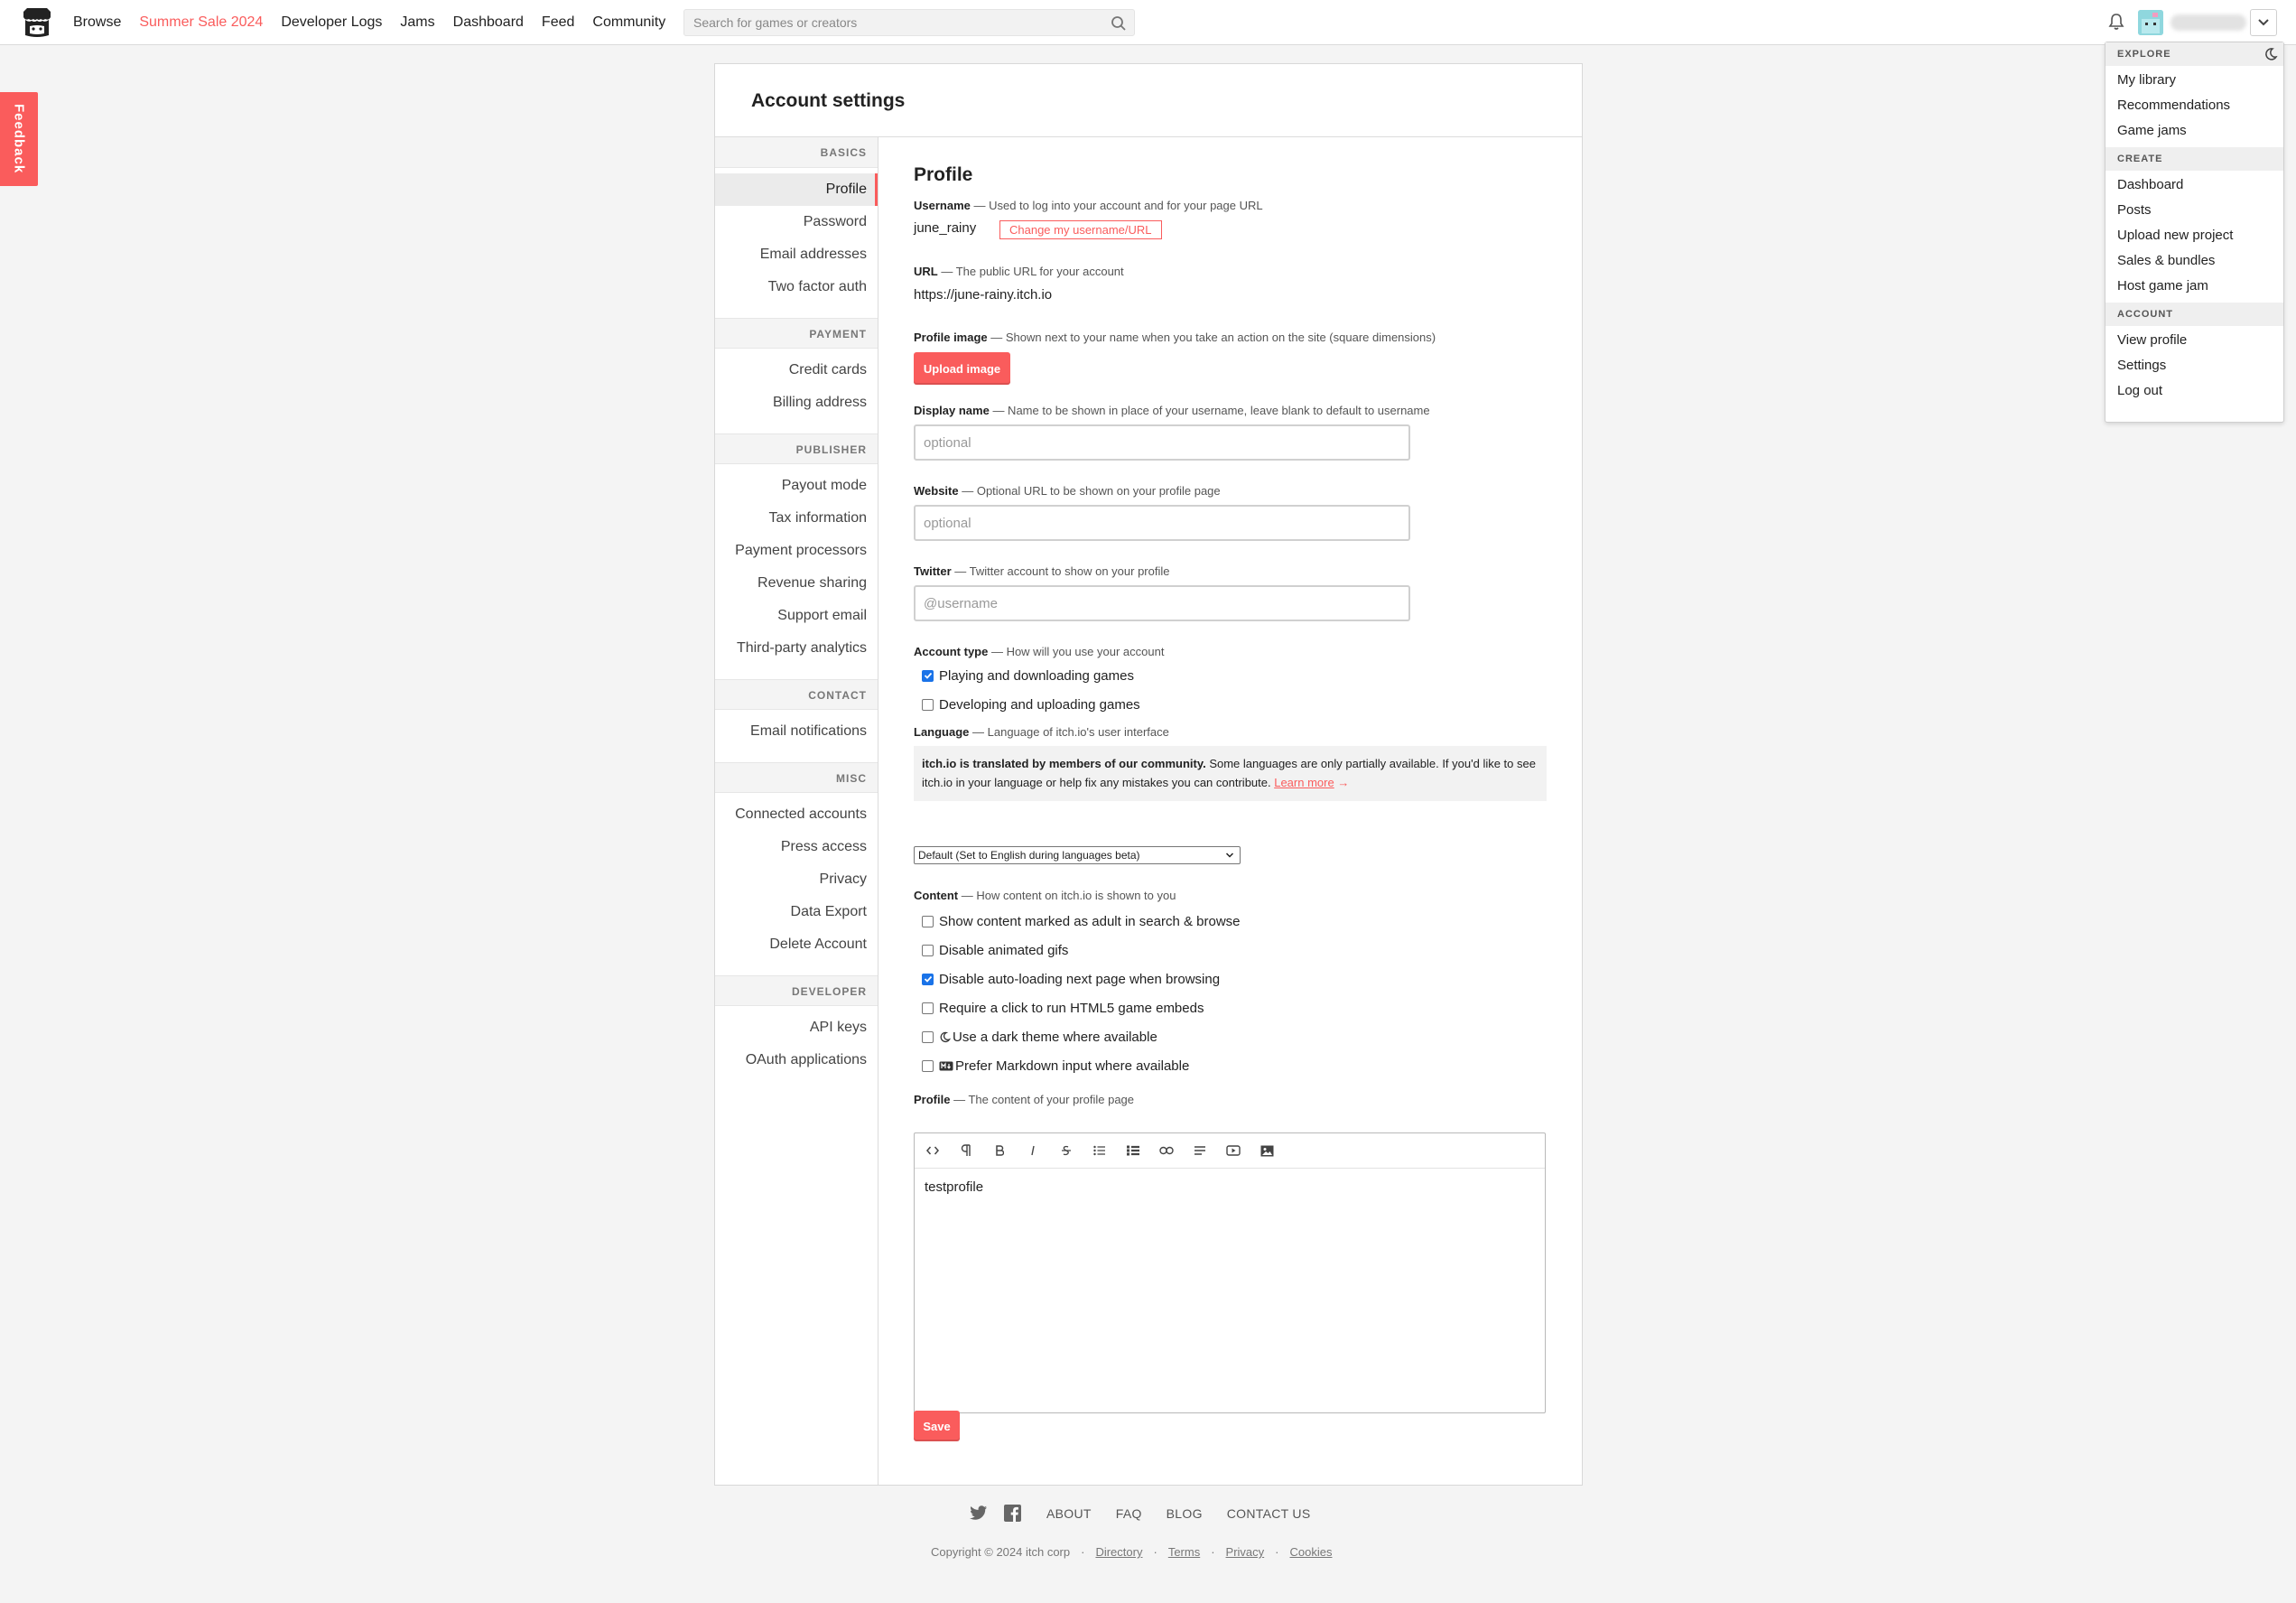 The width and height of the screenshot is (2296, 1603). What do you see at coordinates (2194, 185) in the screenshot?
I see `dropdown-item-dashboard: Dashboard` at bounding box center [2194, 185].